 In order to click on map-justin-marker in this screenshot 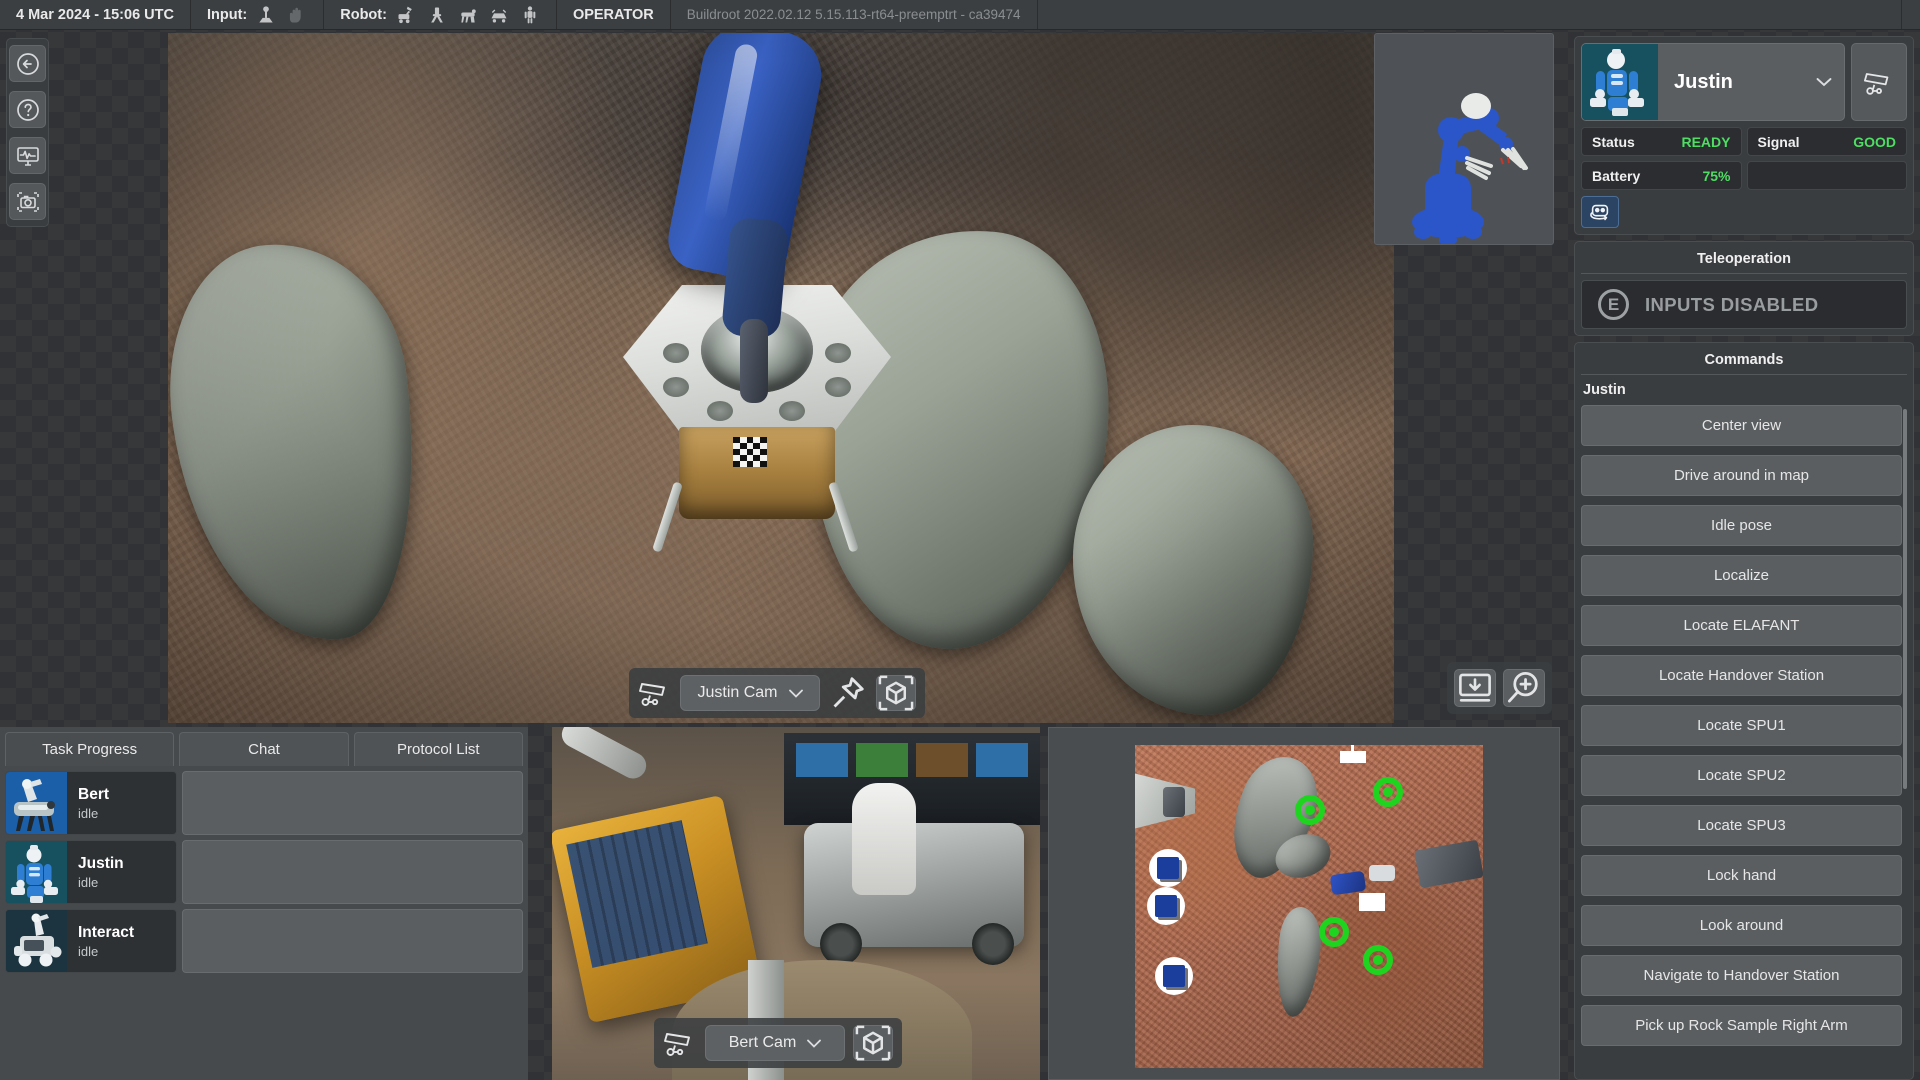, I will do `click(1382, 873)`.